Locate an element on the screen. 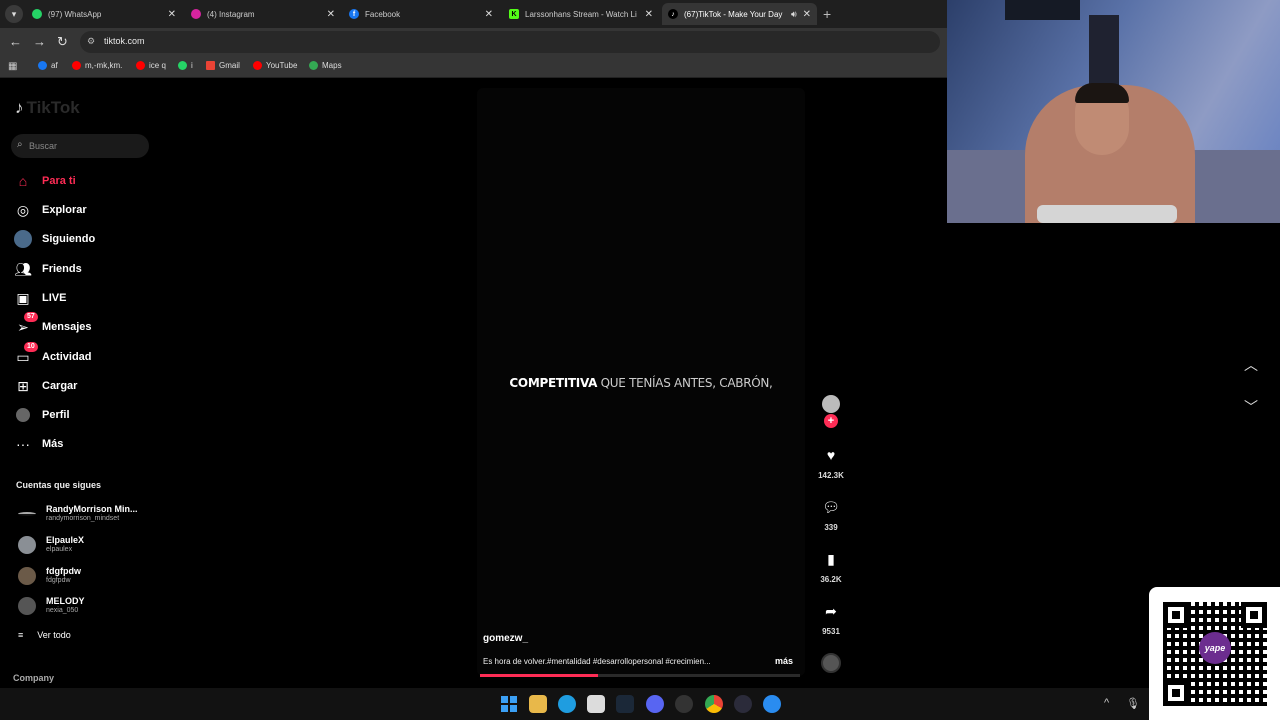  nav-para-ti: ⌂ Para ti is located at coordinates (84, 181).